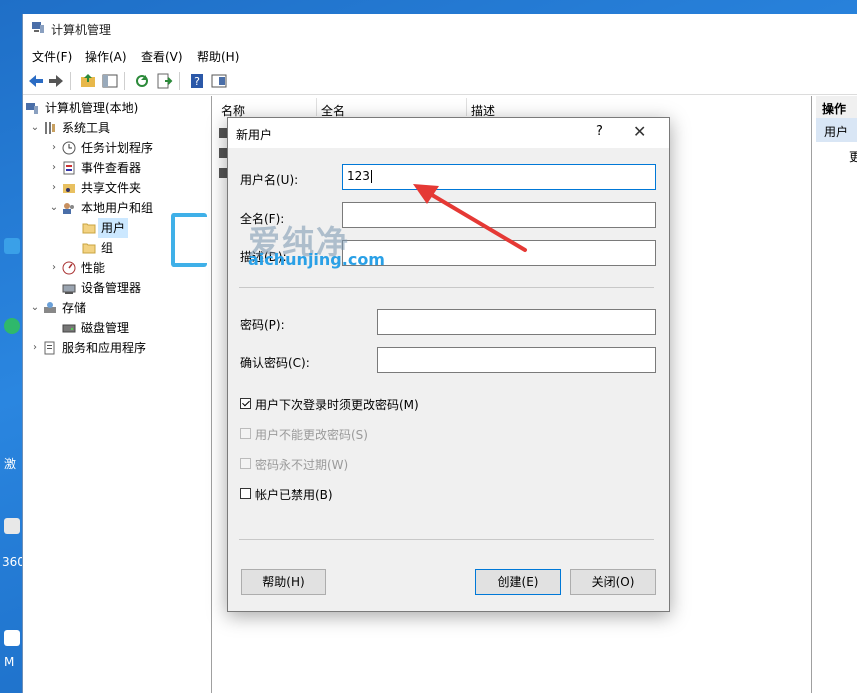  Describe the element at coordinates (337, 405) in the screenshot. I see `checkbox-label: 用户下次登录时须更改密码(M)` at that location.